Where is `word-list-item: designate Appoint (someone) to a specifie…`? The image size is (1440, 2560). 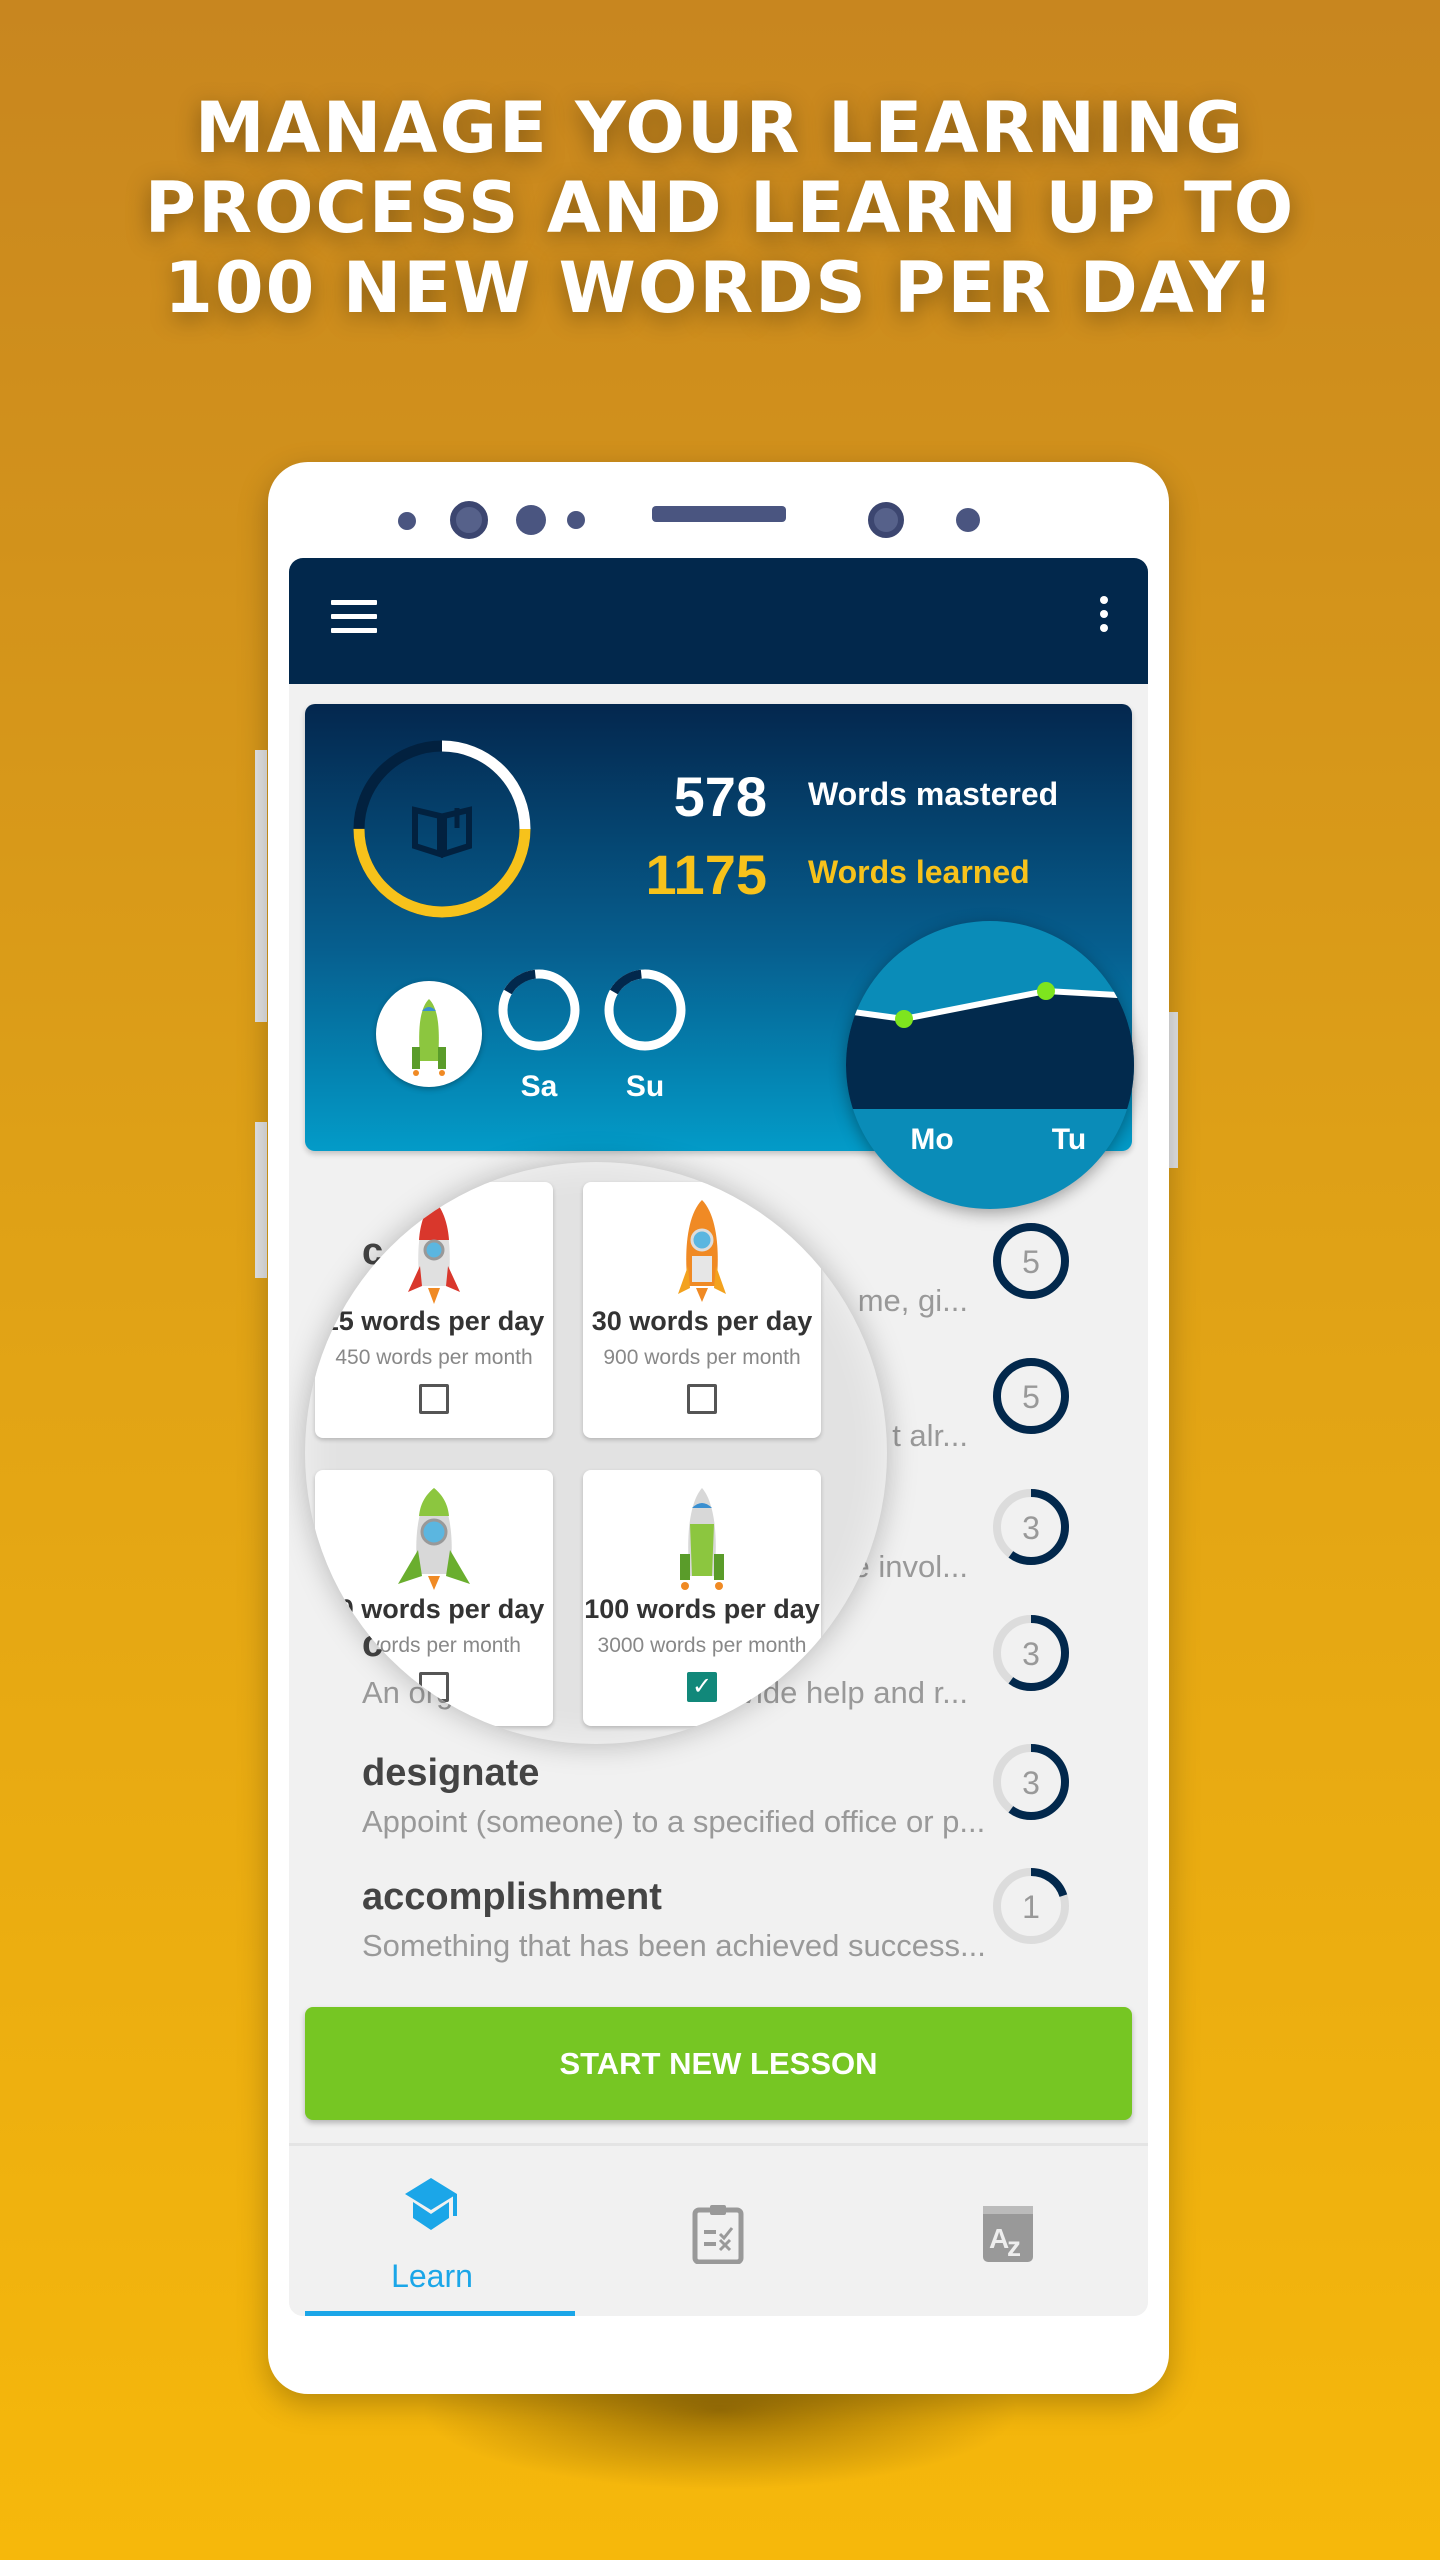
word-list-item: designate Appoint (someone) to a specifie… is located at coordinates (718, 1808).